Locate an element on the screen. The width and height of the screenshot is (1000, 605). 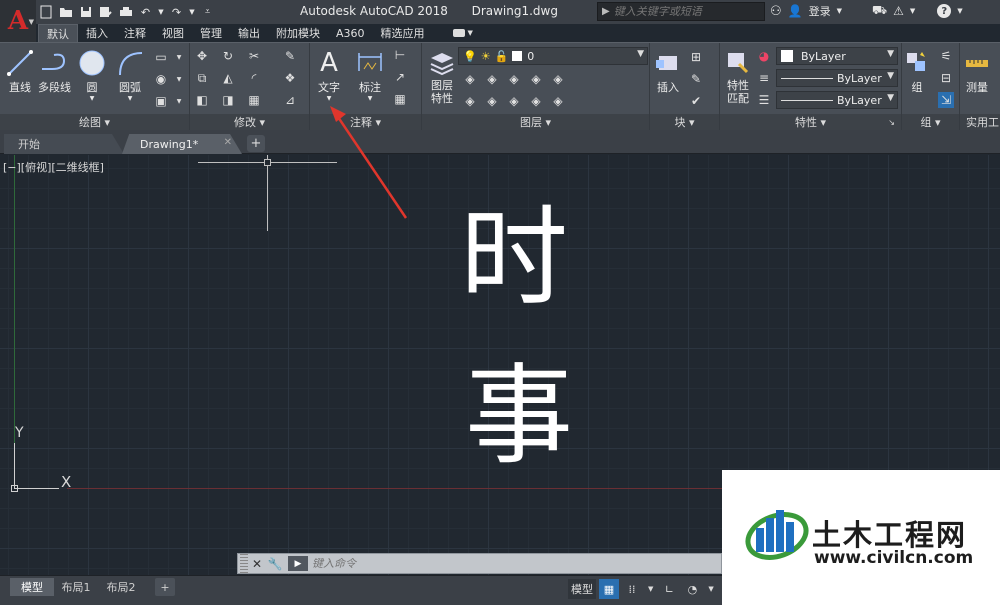
command-prompt-icon: ▶ is located at coordinates (298, 563).